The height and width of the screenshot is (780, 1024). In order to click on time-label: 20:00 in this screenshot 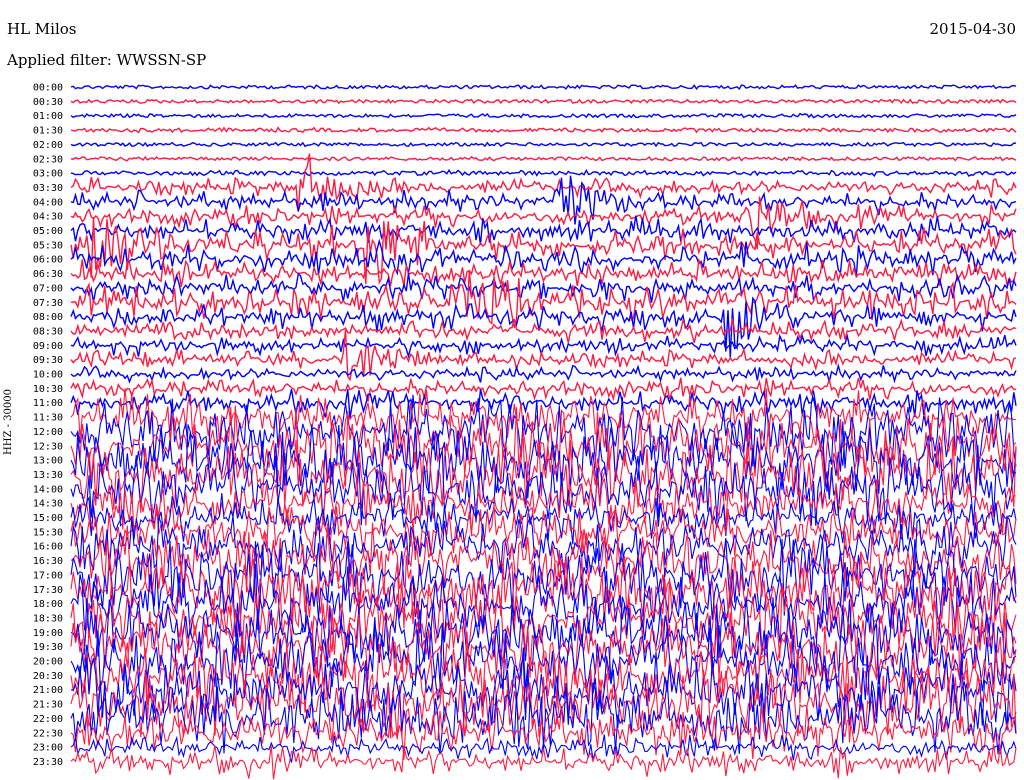, I will do `click(48, 662)`.